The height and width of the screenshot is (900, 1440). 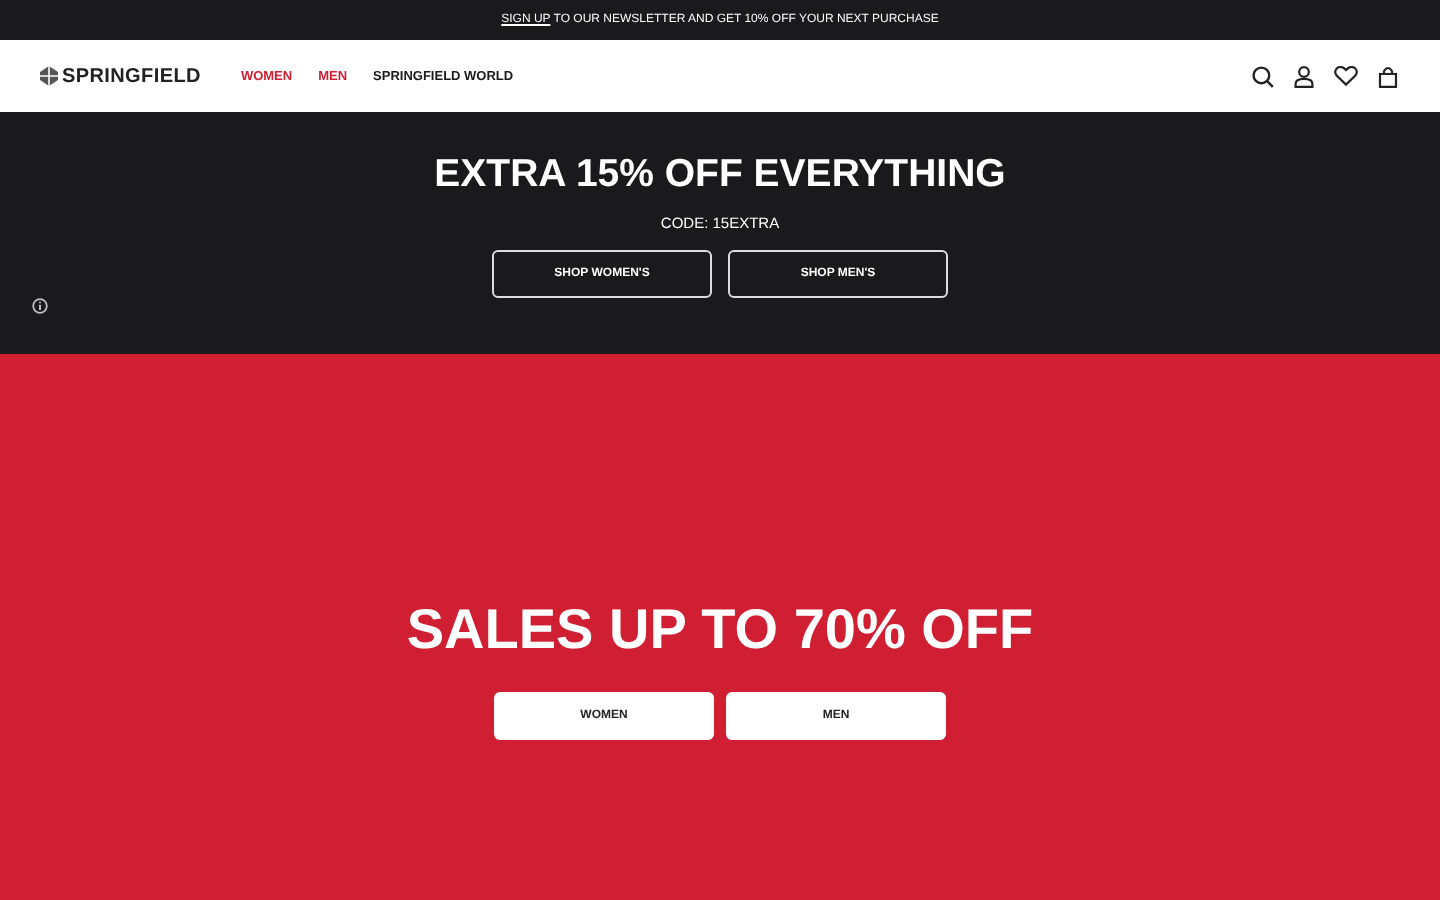 I want to click on bag-icon, so click(x=1388, y=76).